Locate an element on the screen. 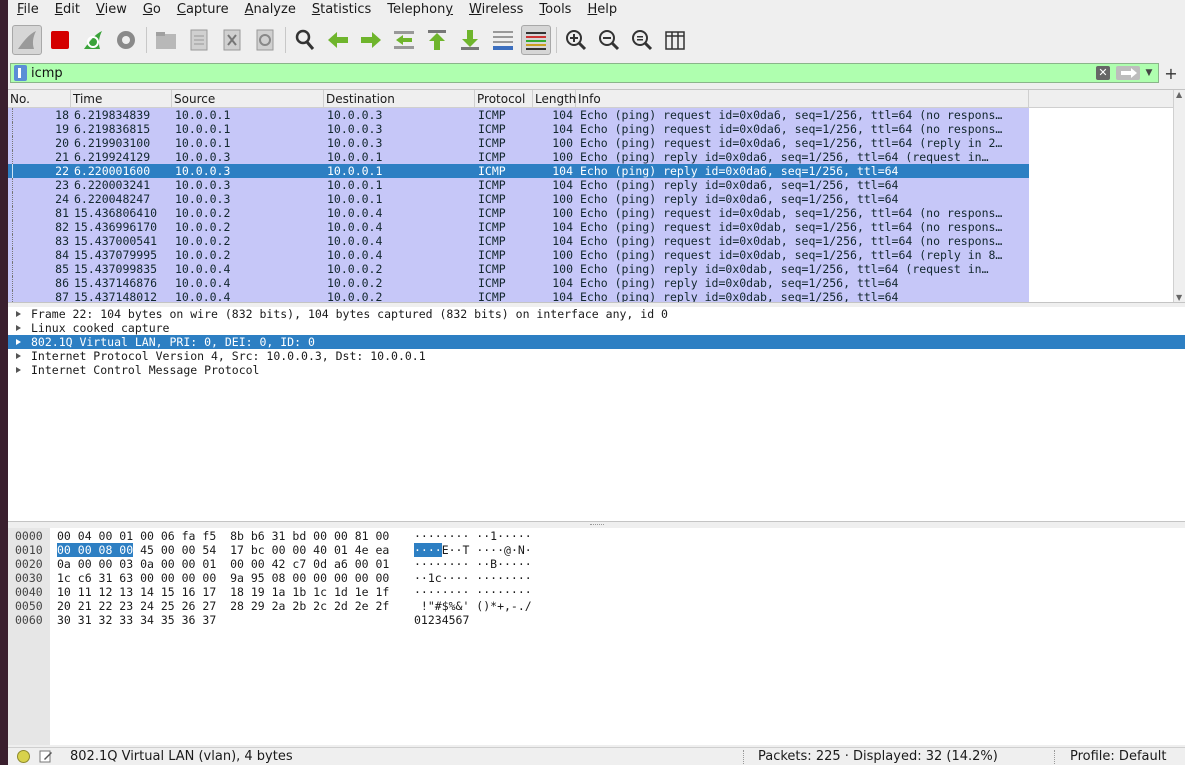 The height and width of the screenshot is (765, 1185). menu-view: View is located at coordinates (111, 10).